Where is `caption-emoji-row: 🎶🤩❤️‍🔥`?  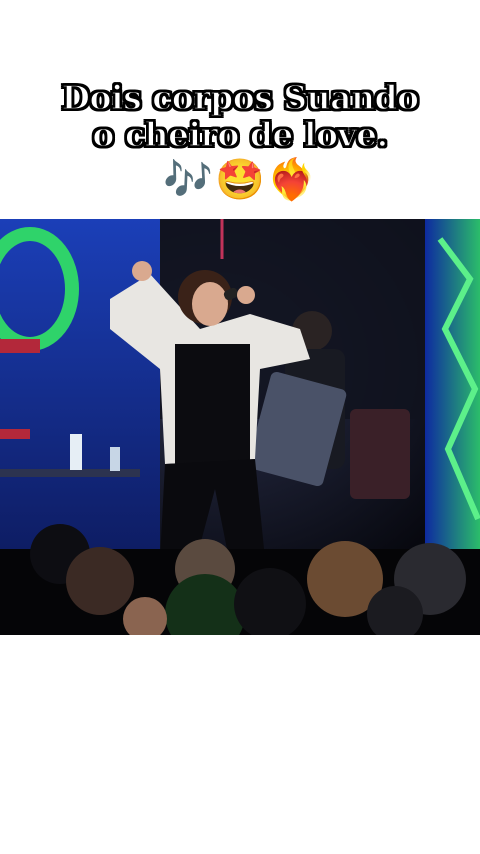 caption-emoji-row: 🎶🤩❤️‍🔥 is located at coordinates (240, 180).